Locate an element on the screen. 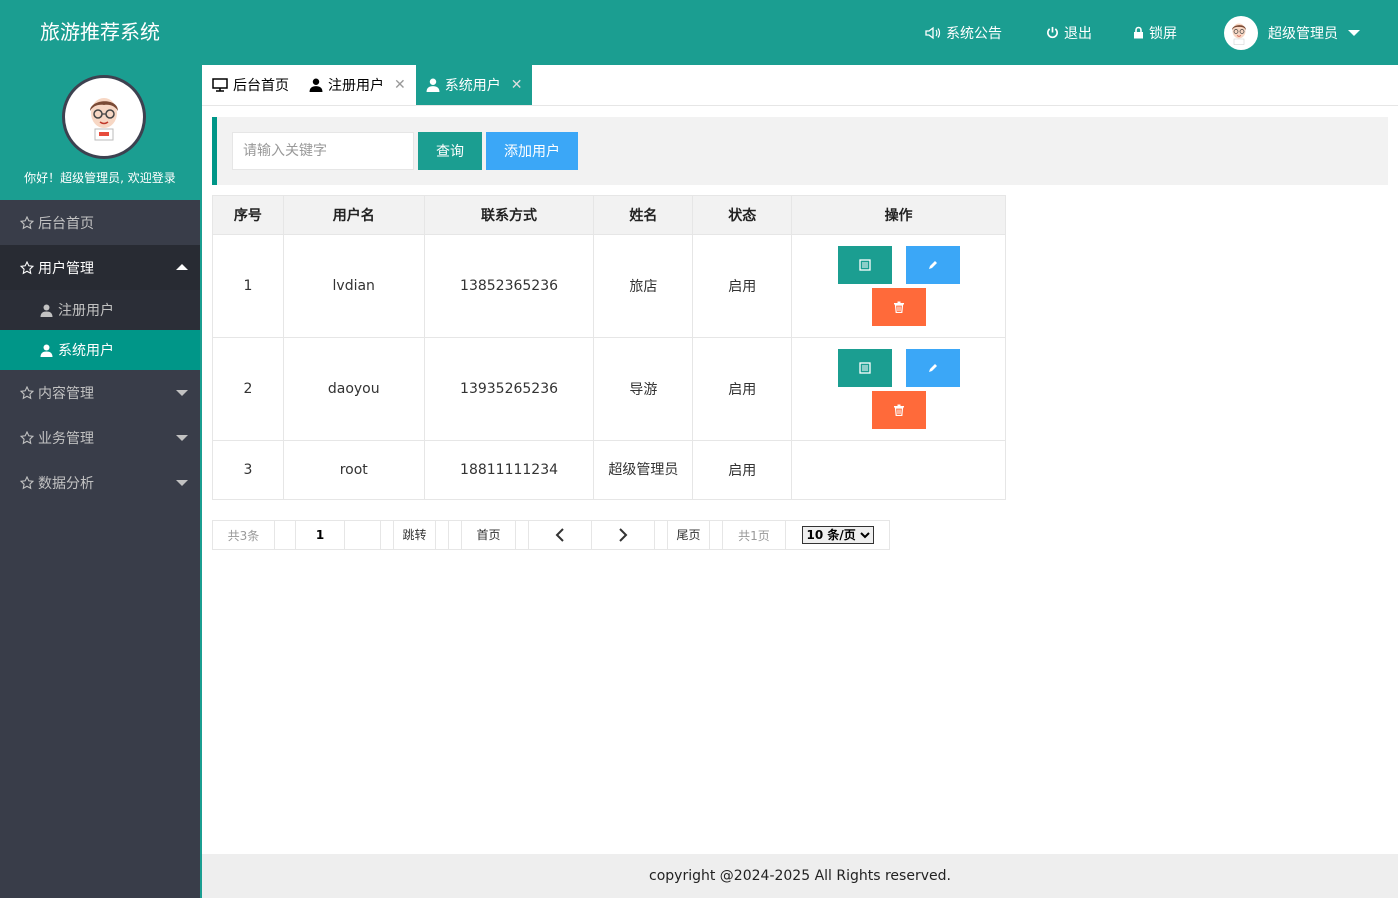  cell-index: 2 is located at coordinates (248, 389).